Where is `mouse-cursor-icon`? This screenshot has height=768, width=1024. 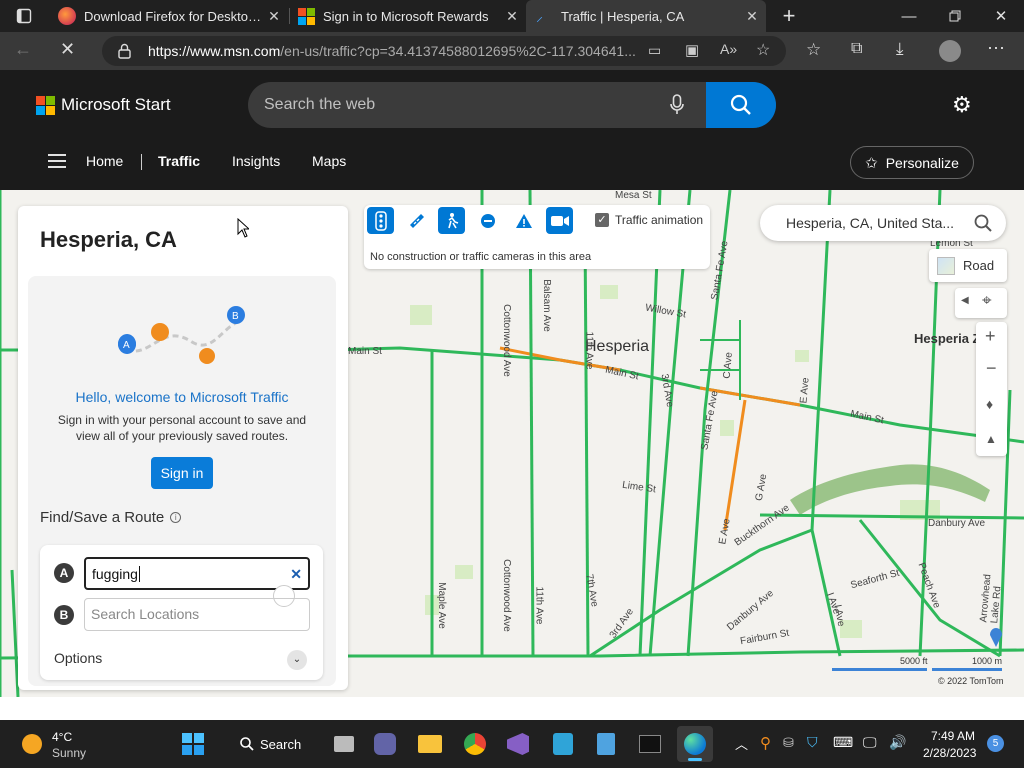
mouse-cursor-icon is located at coordinates (244, 230).